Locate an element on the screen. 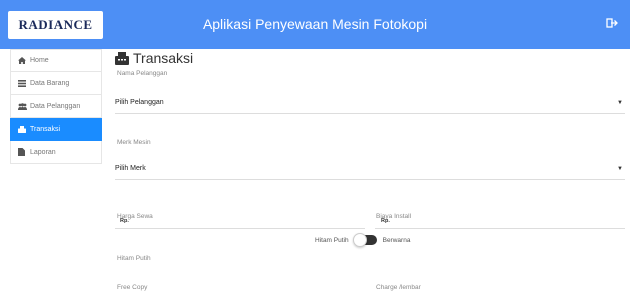 The height and width of the screenshot is (292, 630). toggle-knob is located at coordinates (359, 240).